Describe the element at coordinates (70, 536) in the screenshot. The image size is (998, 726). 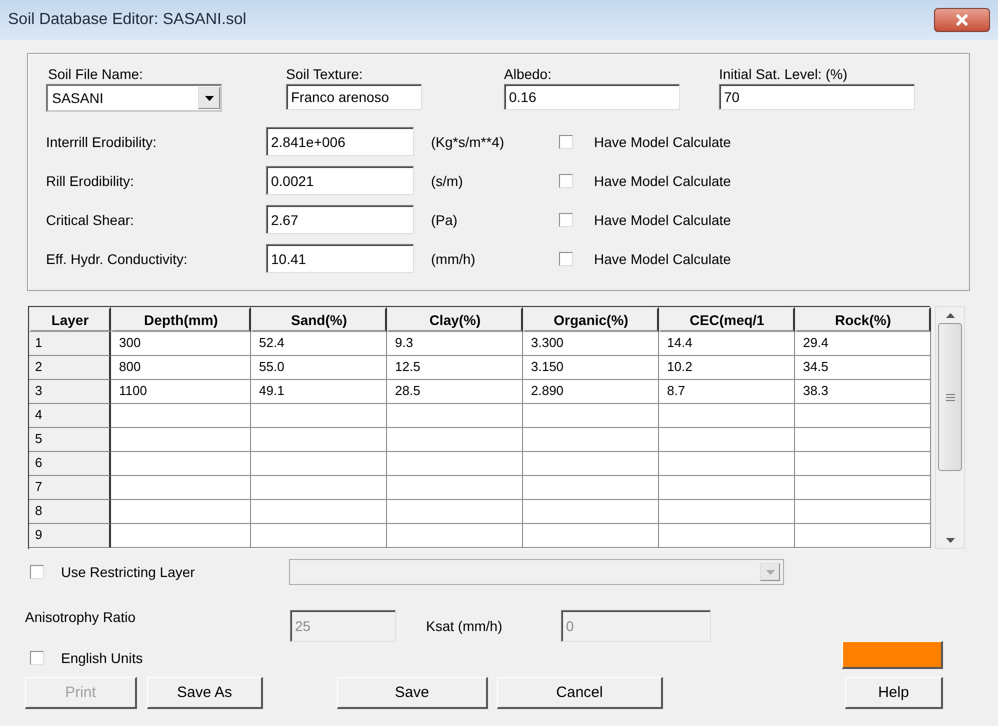
I see `row-header: 9` at that location.